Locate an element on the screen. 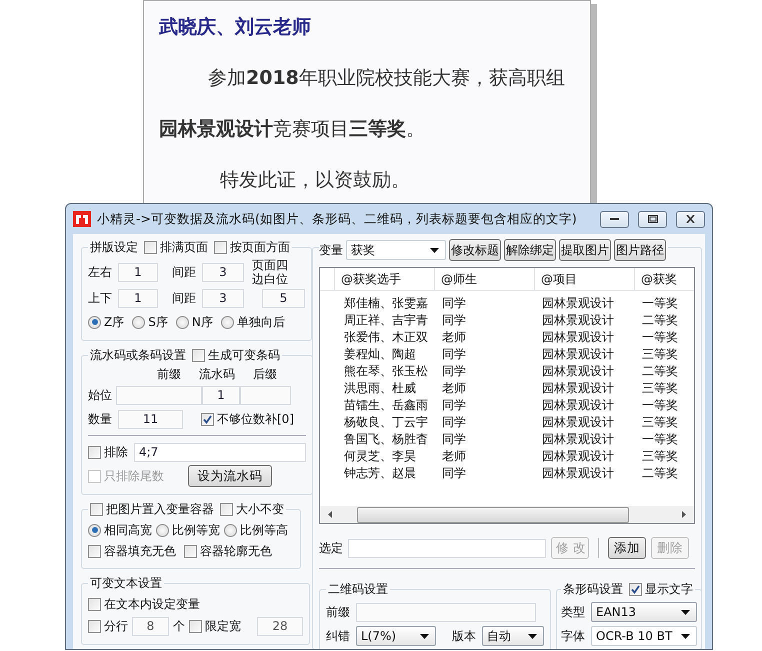 The width and height of the screenshot is (762, 651). table-cell-text: 郑佳楠、张雯嘉 is located at coordinates (386, 303).